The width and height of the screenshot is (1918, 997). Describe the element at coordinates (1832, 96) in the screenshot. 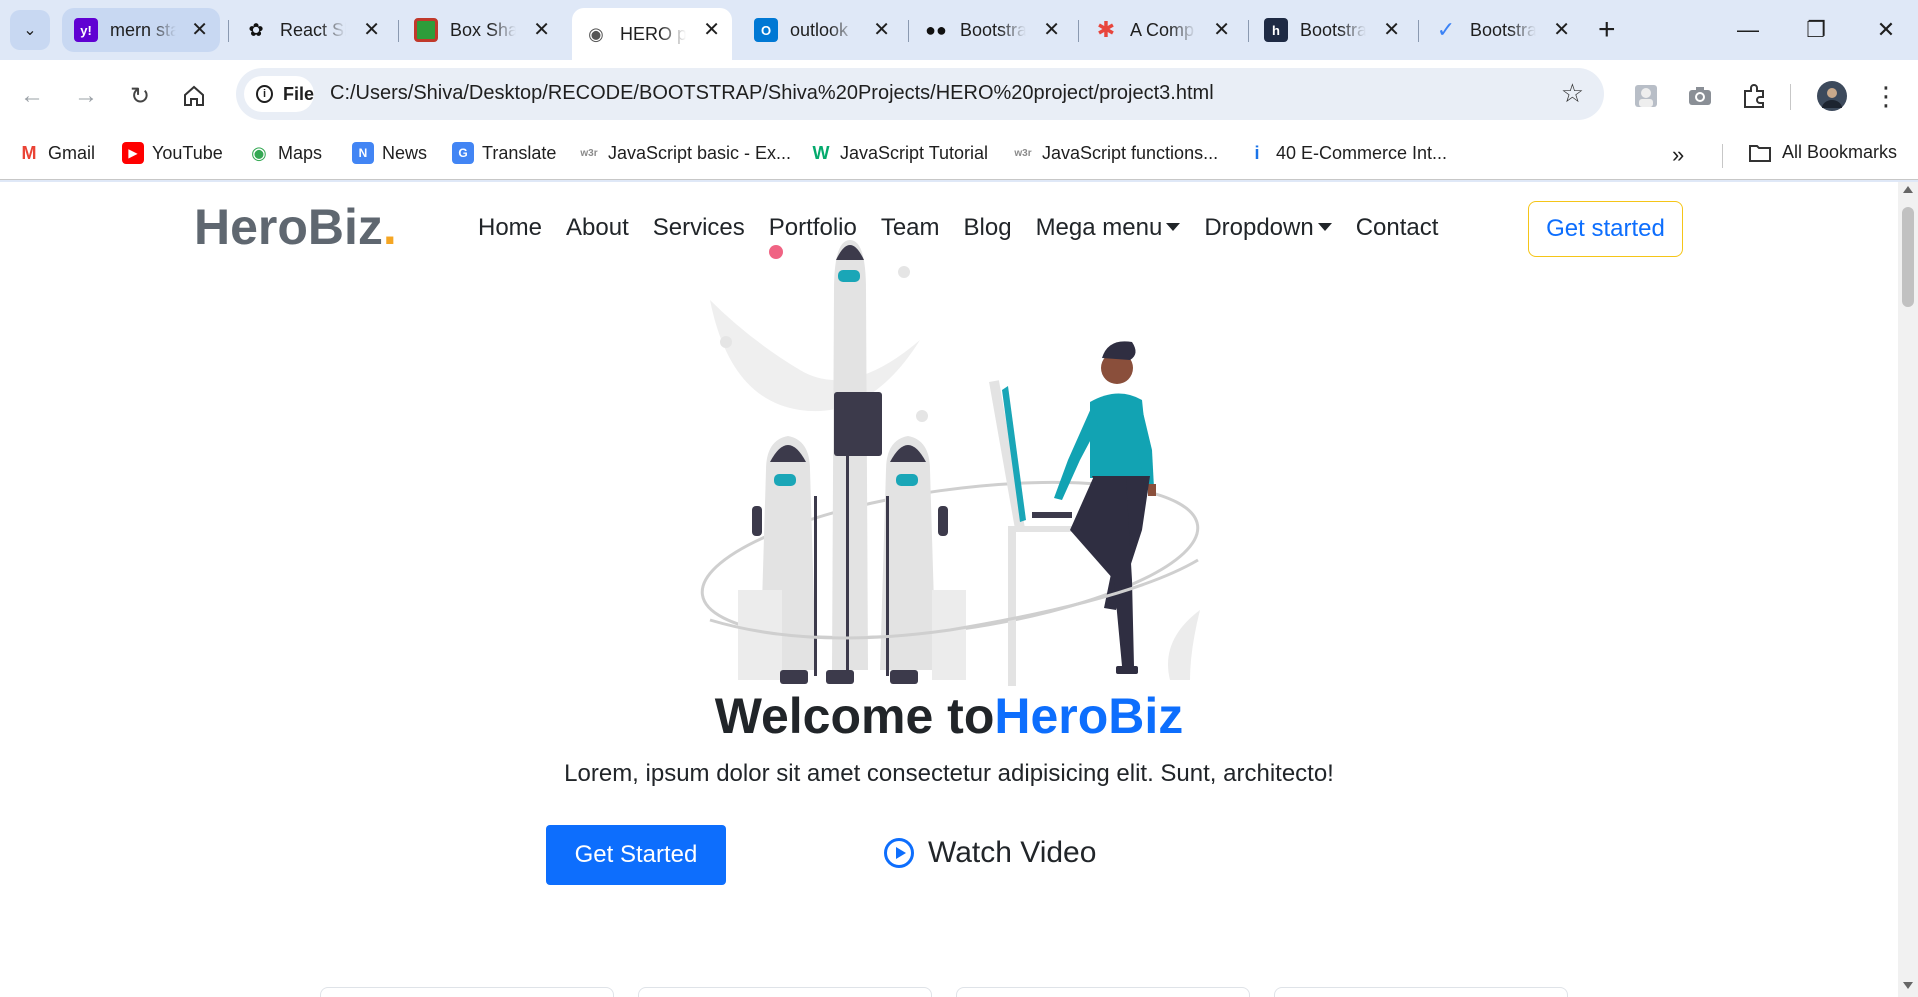

I see `profile-avatar-button` at that location.